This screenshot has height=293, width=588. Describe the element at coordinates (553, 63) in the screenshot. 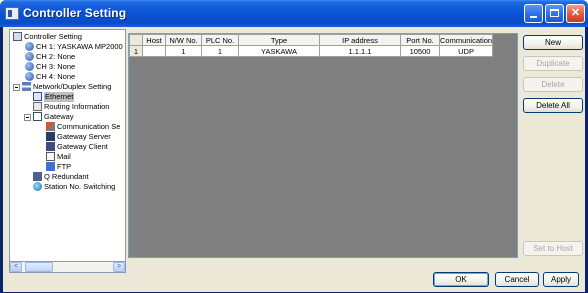

I see `duplicate-button: Duplicate` at that location.